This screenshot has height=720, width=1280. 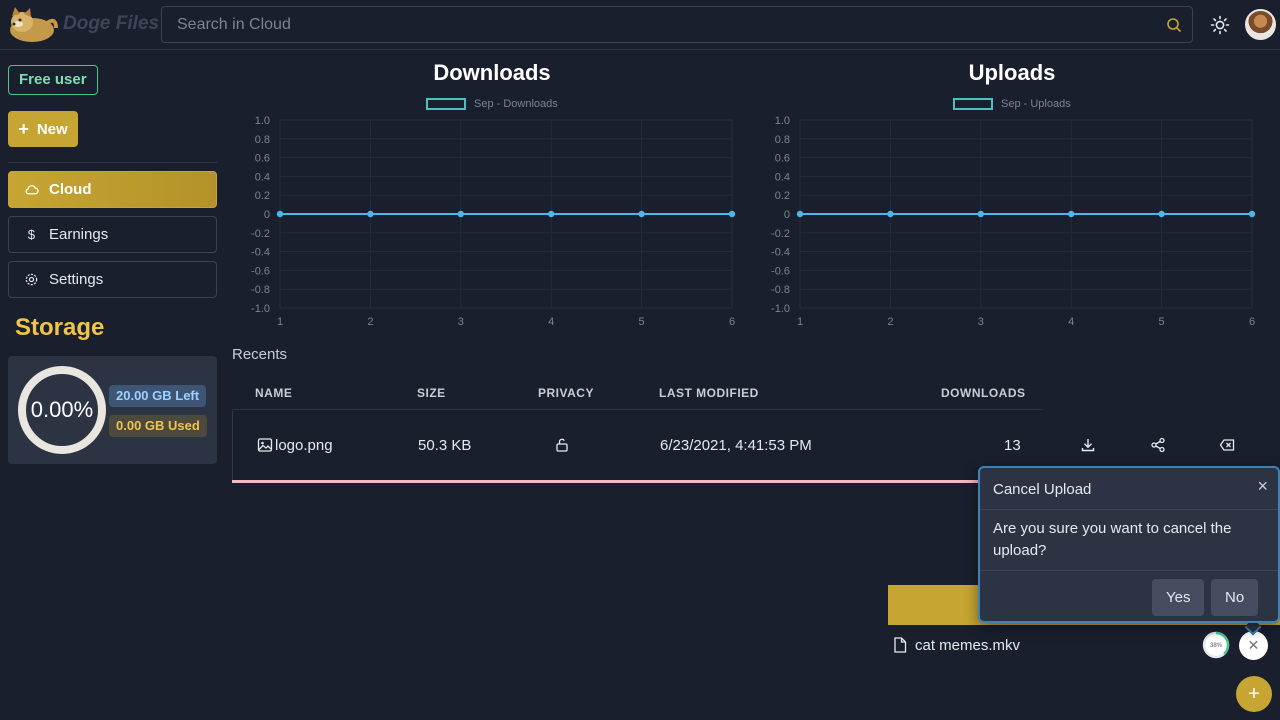 I want to click on search-box, so click(x=677, y=24).